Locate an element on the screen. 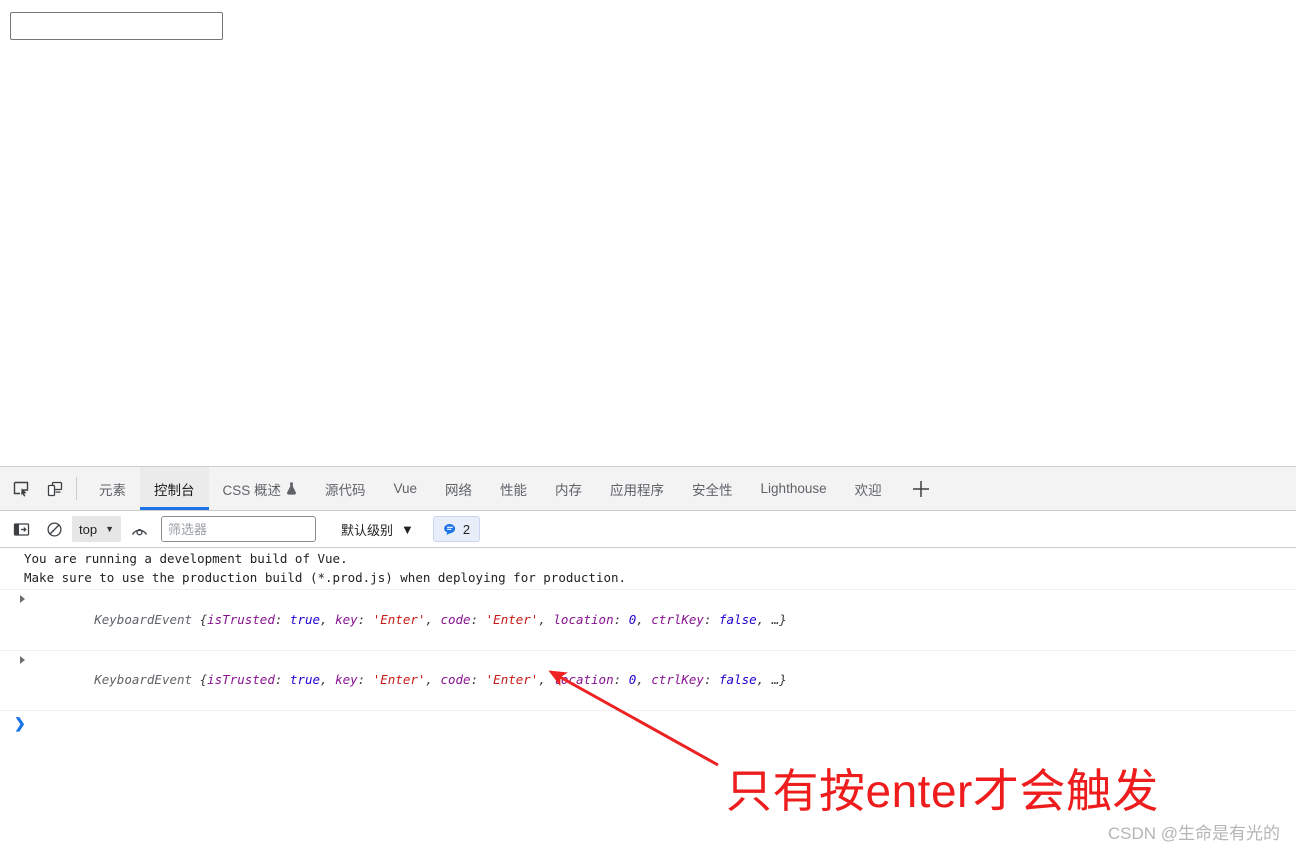 This screenshot has height=856, width=1296. page-text-input is located at coordinates (116, 26).